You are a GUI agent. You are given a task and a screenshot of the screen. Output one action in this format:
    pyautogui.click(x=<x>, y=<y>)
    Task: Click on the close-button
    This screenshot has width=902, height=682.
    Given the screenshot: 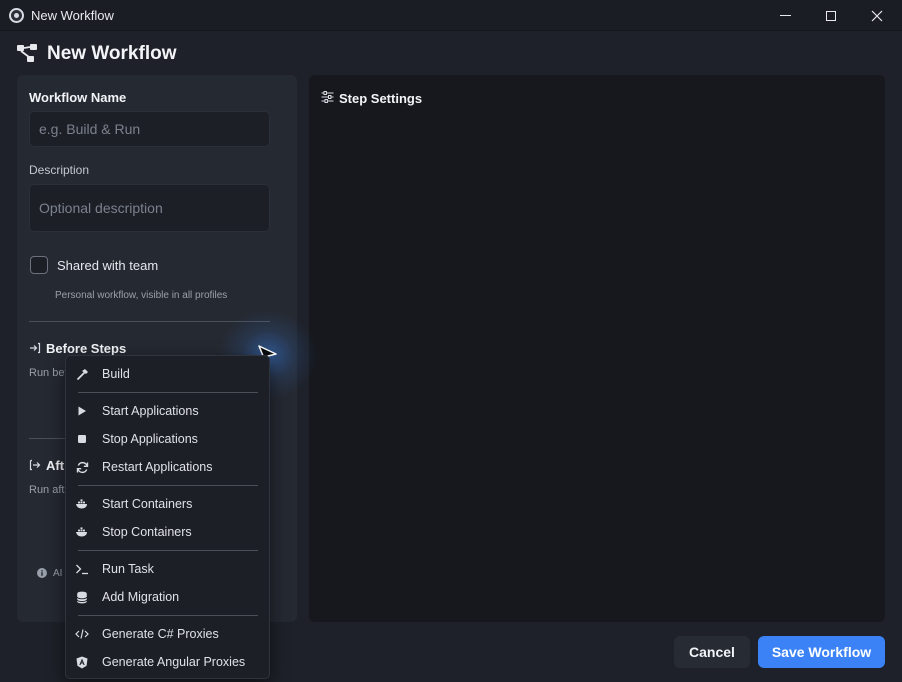 What is the action you would take?
    pyautogui.click(x=877, y=15)
    